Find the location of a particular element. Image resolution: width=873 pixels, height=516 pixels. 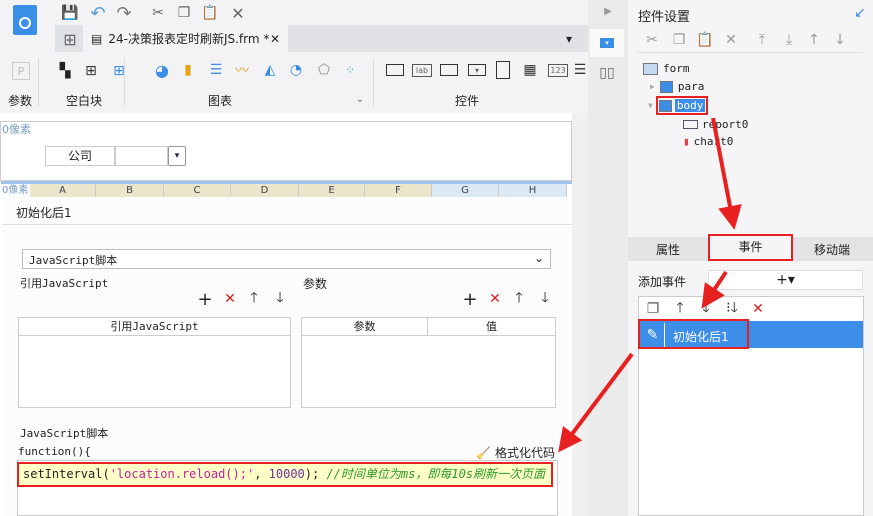

annotation-arrows is located at coordinates (650, 285).